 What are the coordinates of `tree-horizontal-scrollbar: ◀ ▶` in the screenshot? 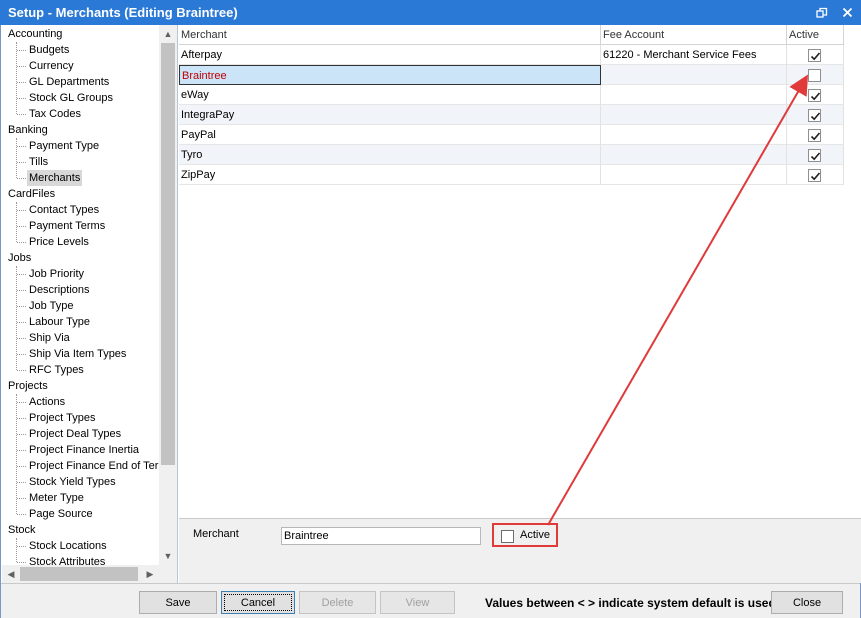 It's located at (80, 574).